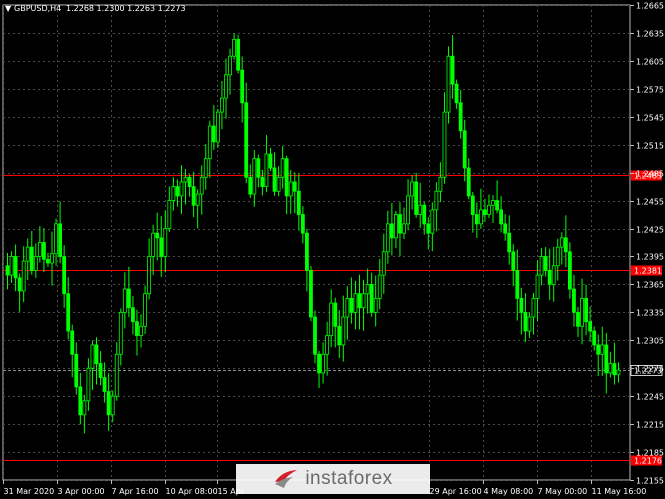 This screenshot has height=499, width=665. What do you see at coordinates (650, 425) in the screenshot?
I see `y-tick-label: 1.2215` at bounding box center [650, 425].